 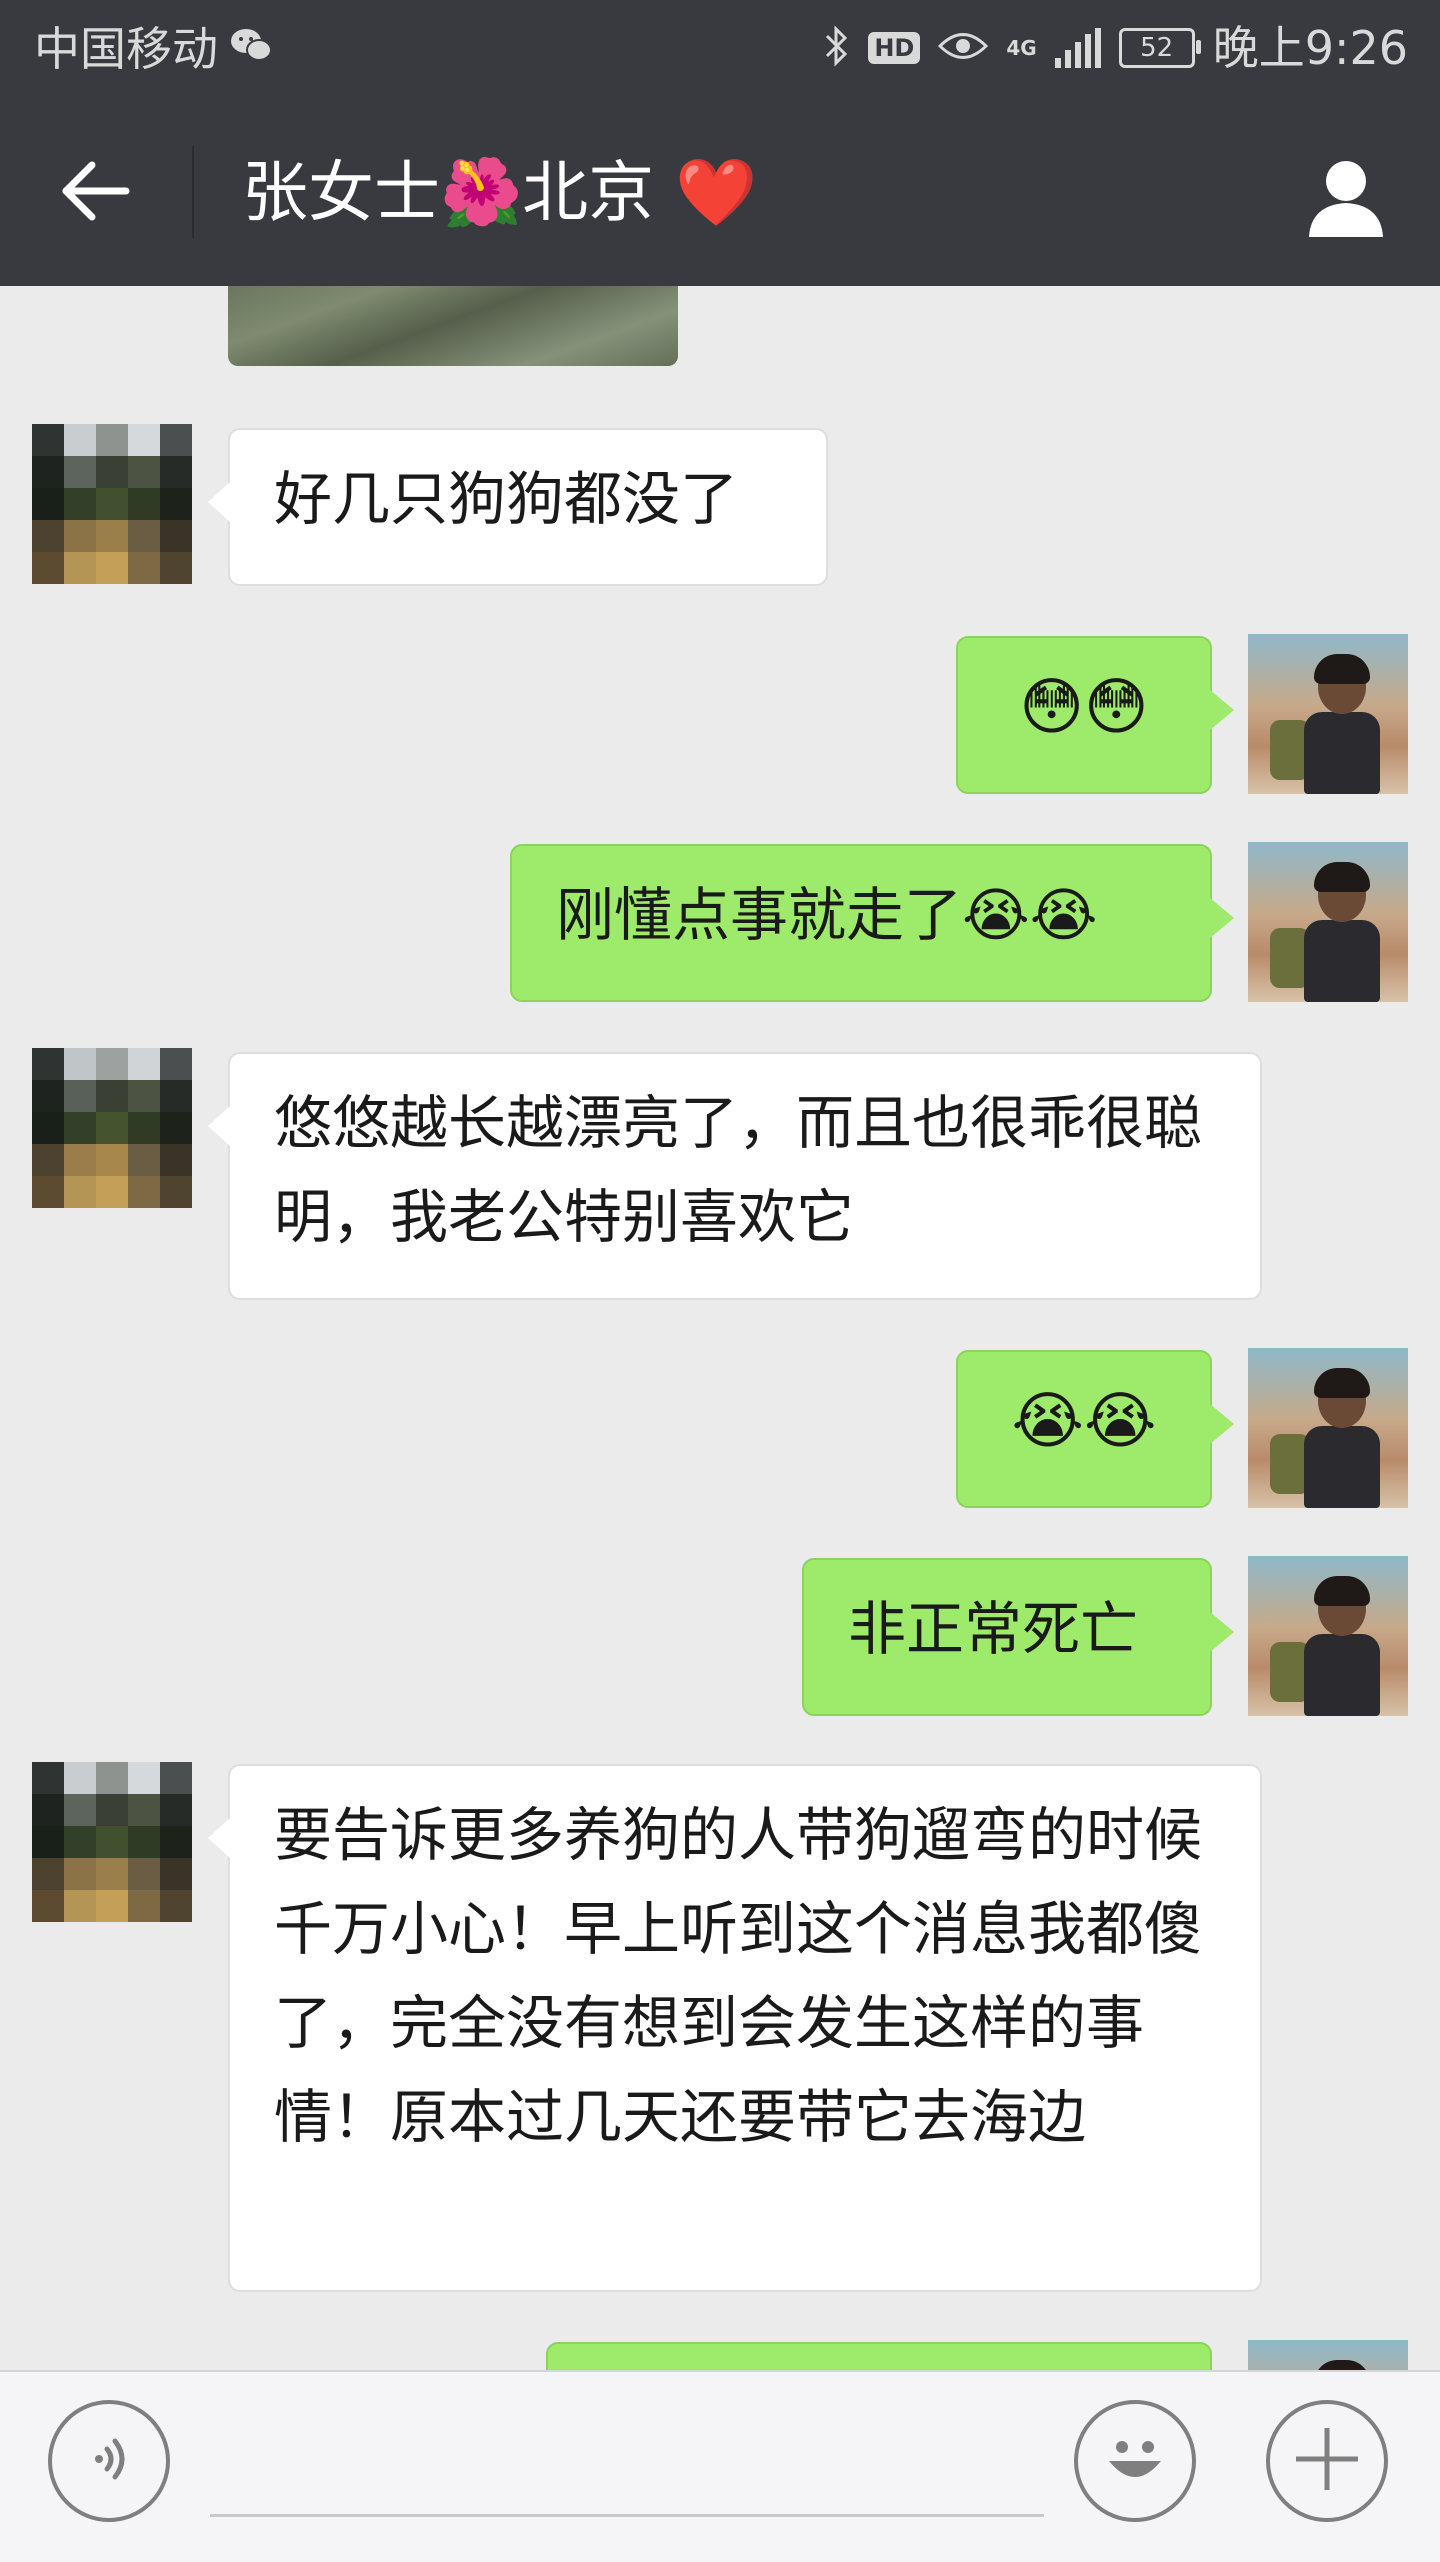 I want to click on battery-level: 52, so click(x=1157, y=48).